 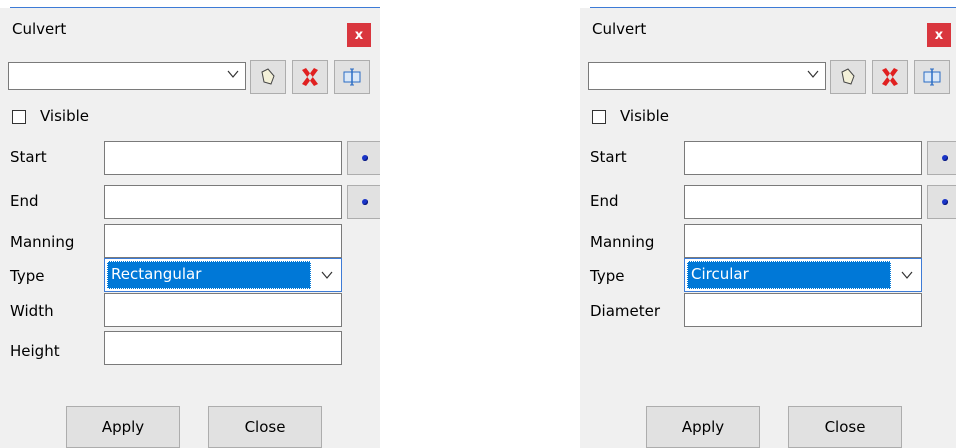 What do you see at coordinates (32, 311) in the screenshot?
I see `width-label: Width` at bounding box center [32, 311].